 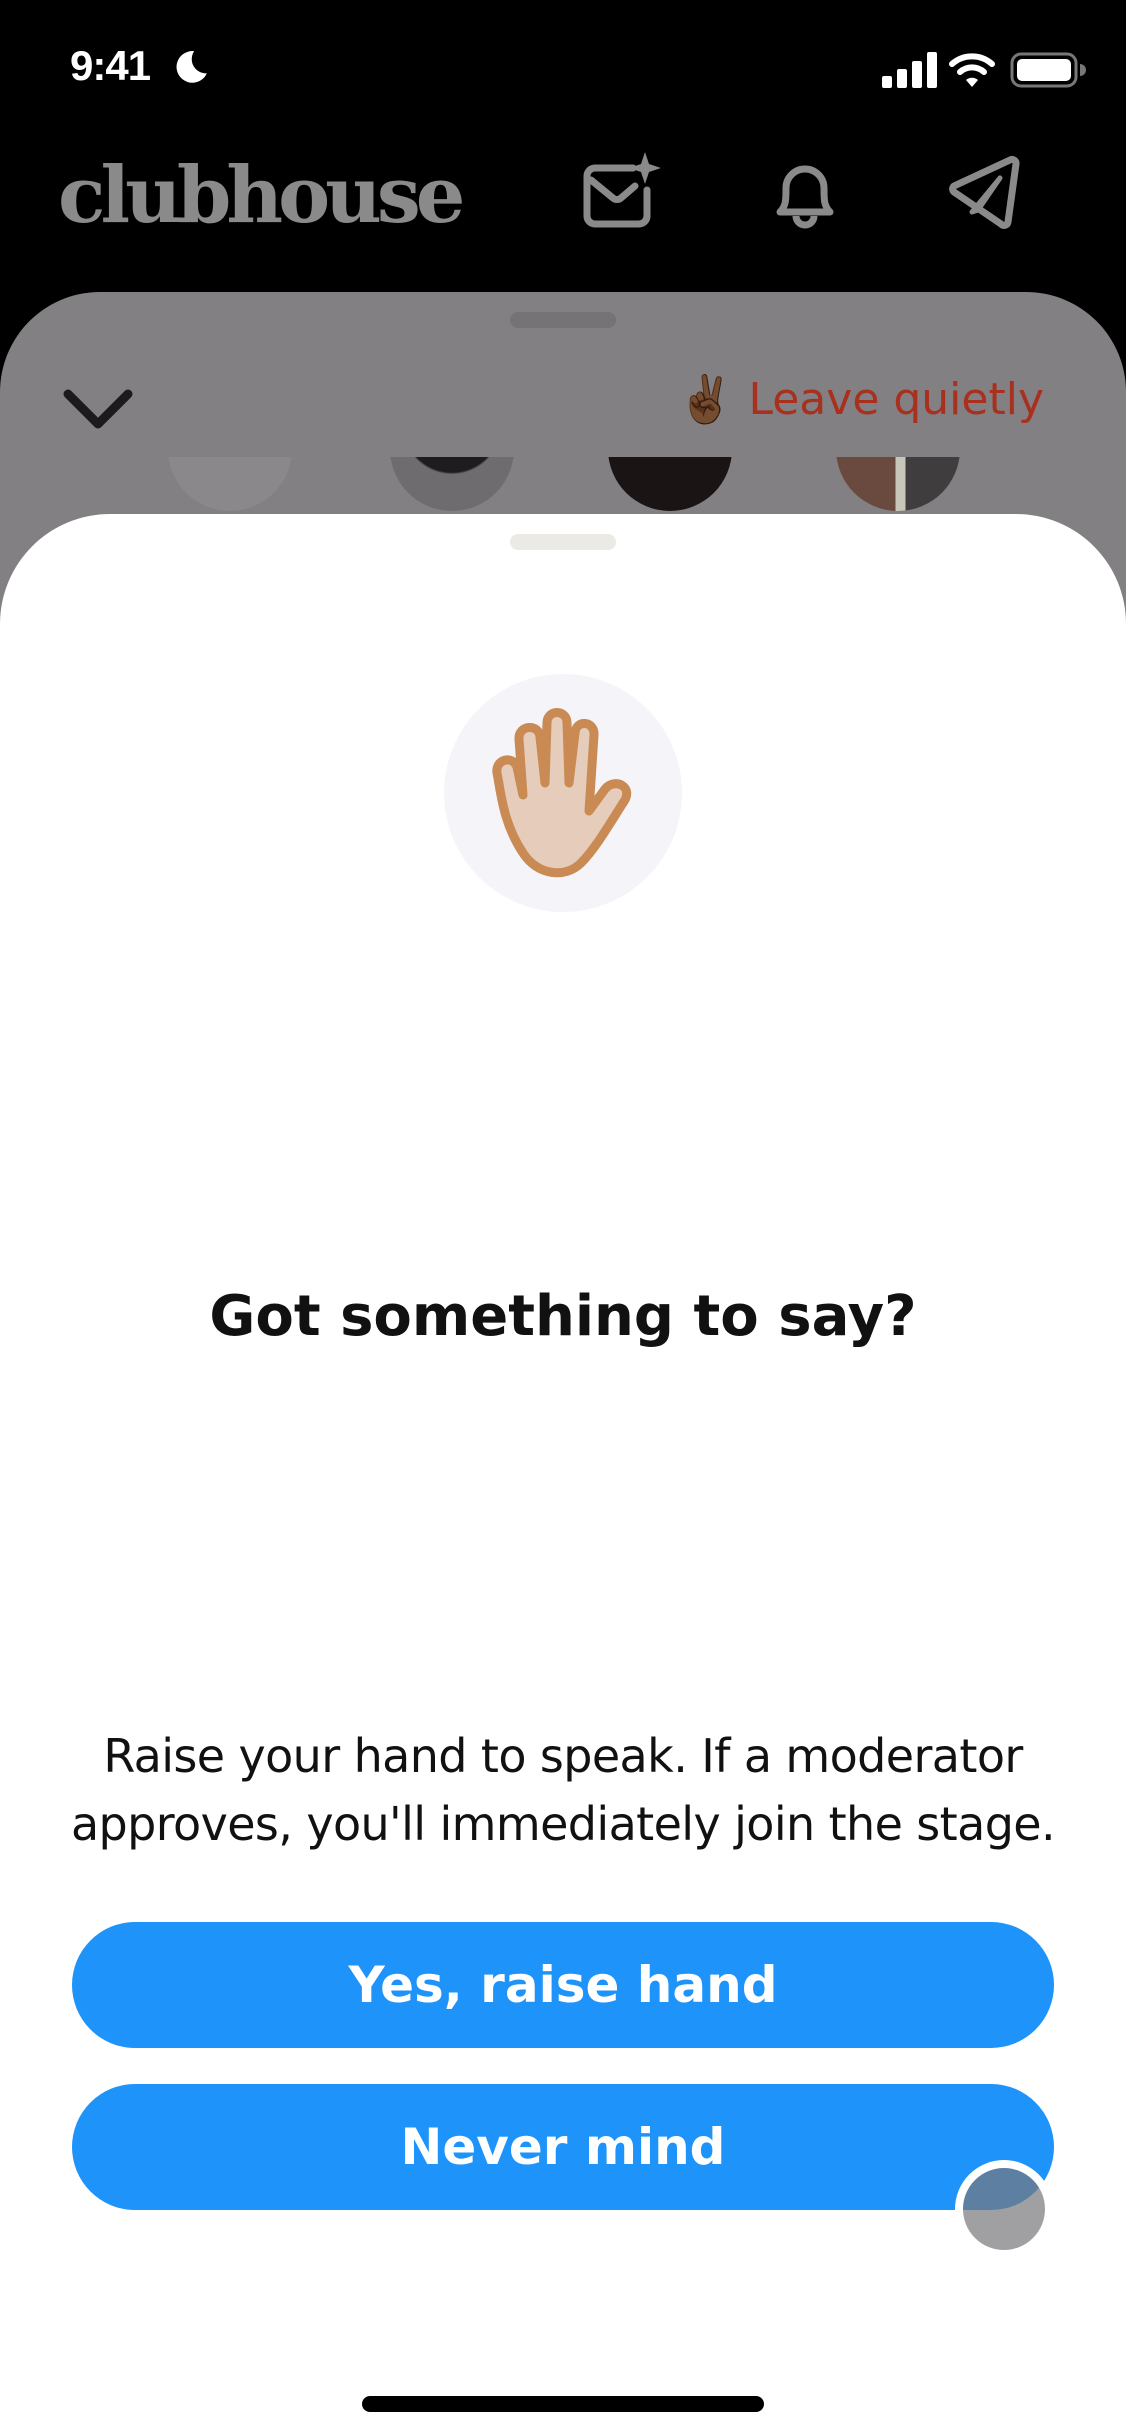 I want to click on battery-icon, so click(x=1048, y=70).